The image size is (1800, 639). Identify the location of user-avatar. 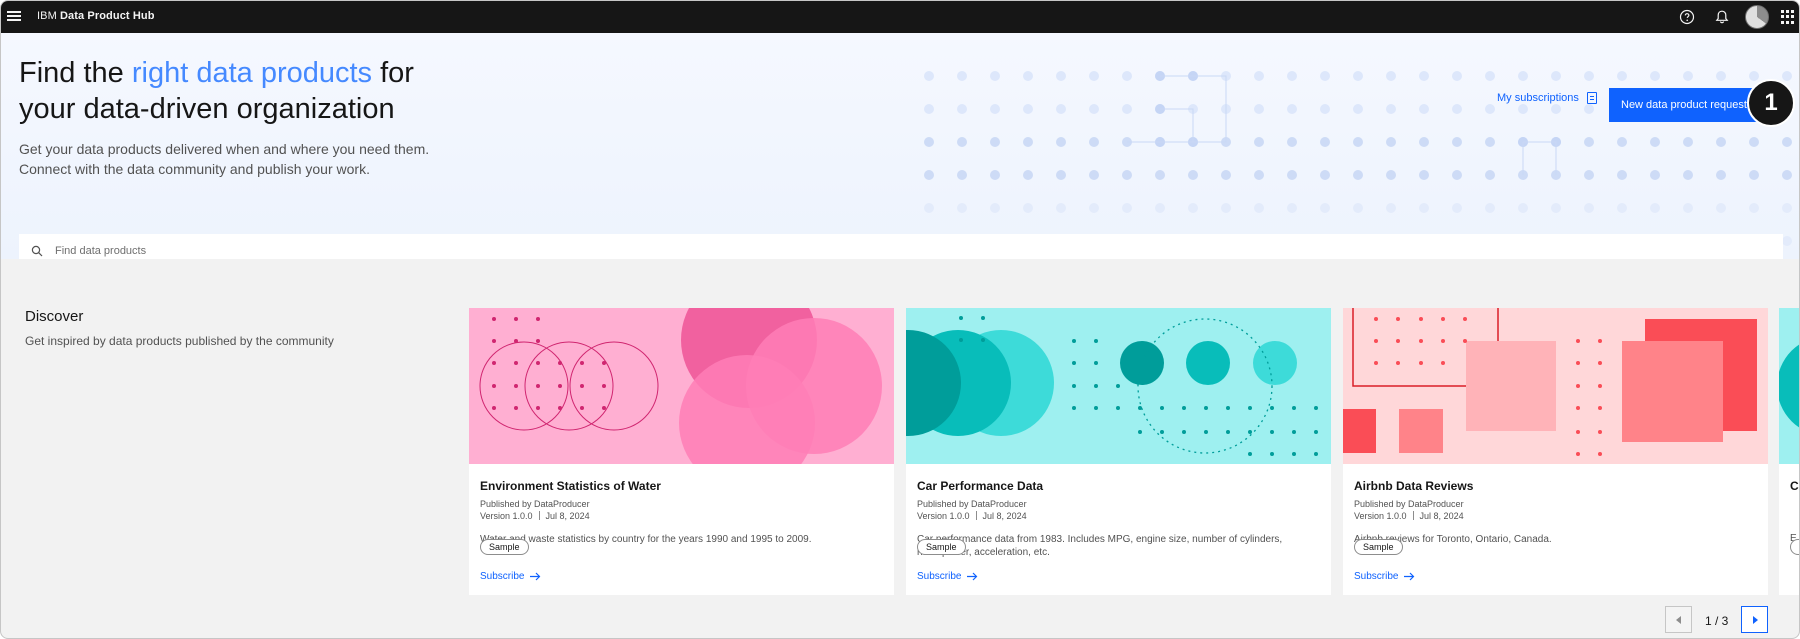
(1757, 17).